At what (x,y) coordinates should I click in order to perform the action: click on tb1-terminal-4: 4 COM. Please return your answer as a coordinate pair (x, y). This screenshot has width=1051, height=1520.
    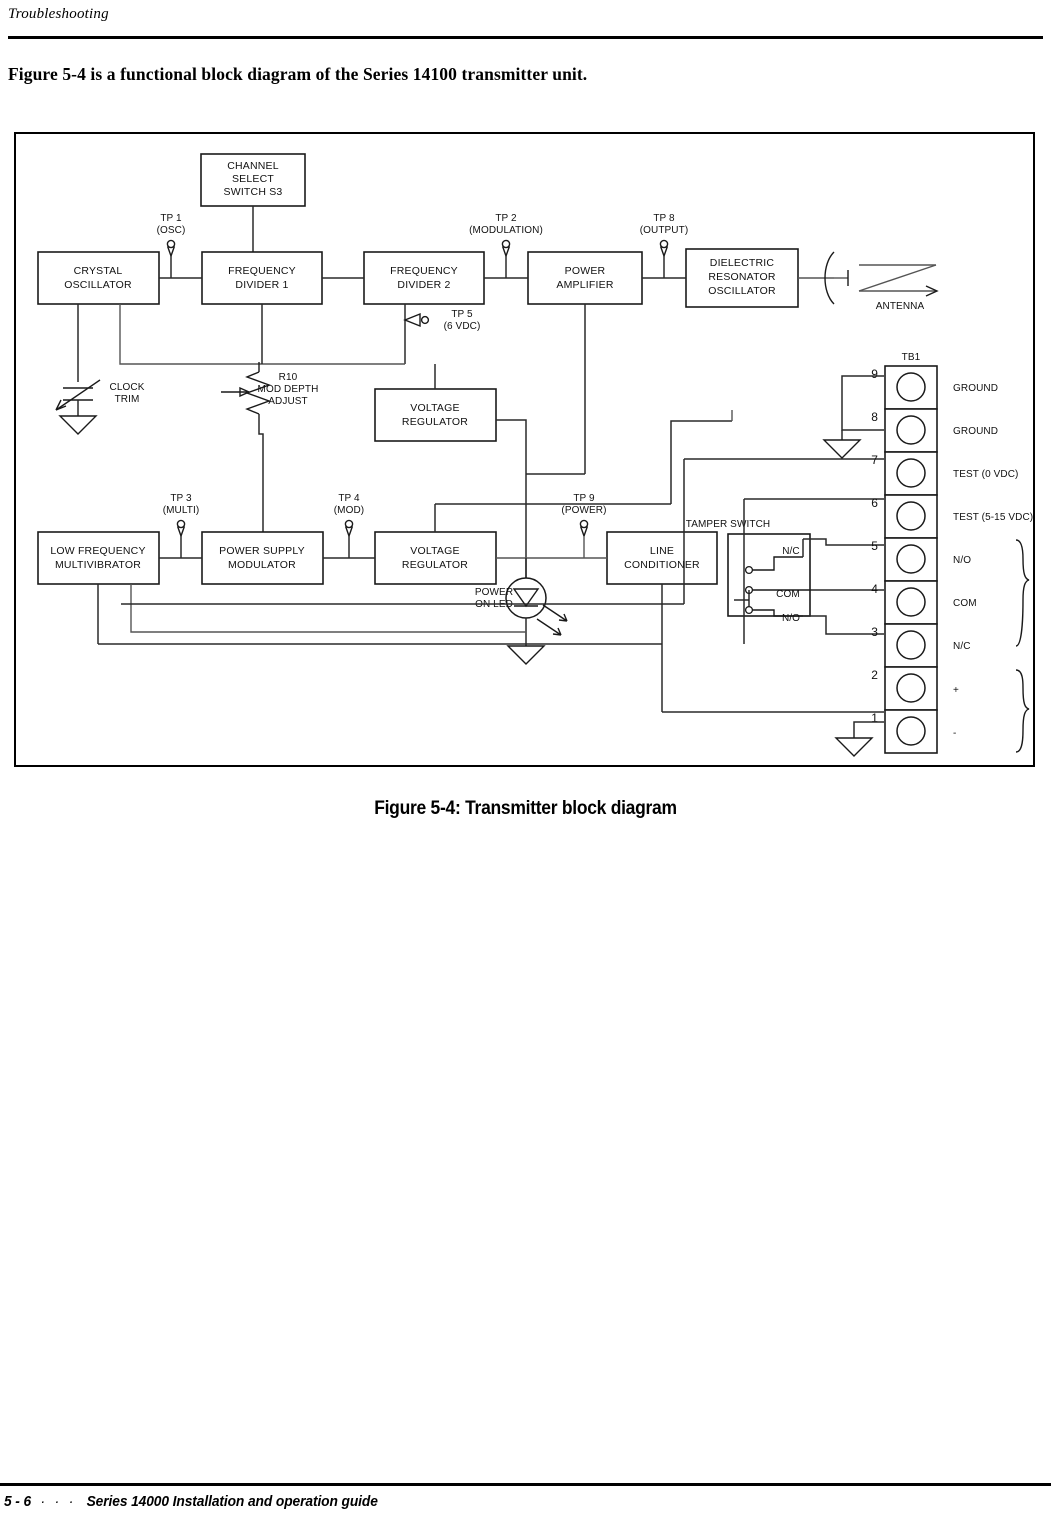
    Looking at the image, I should click on (924, 602).